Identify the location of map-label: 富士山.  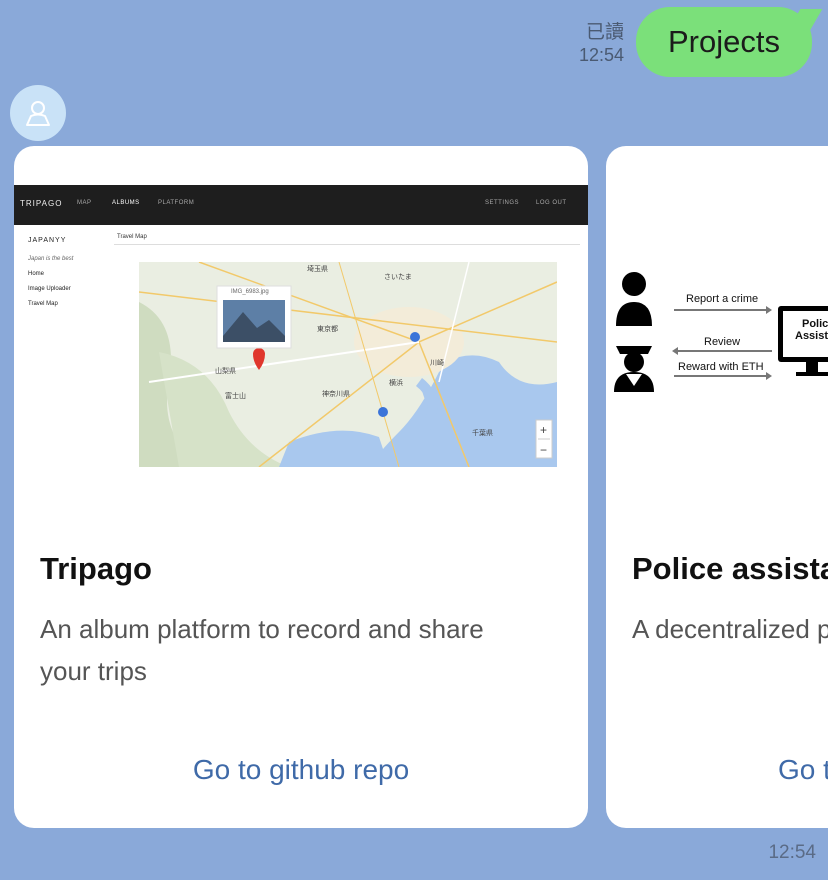
(235, 396).